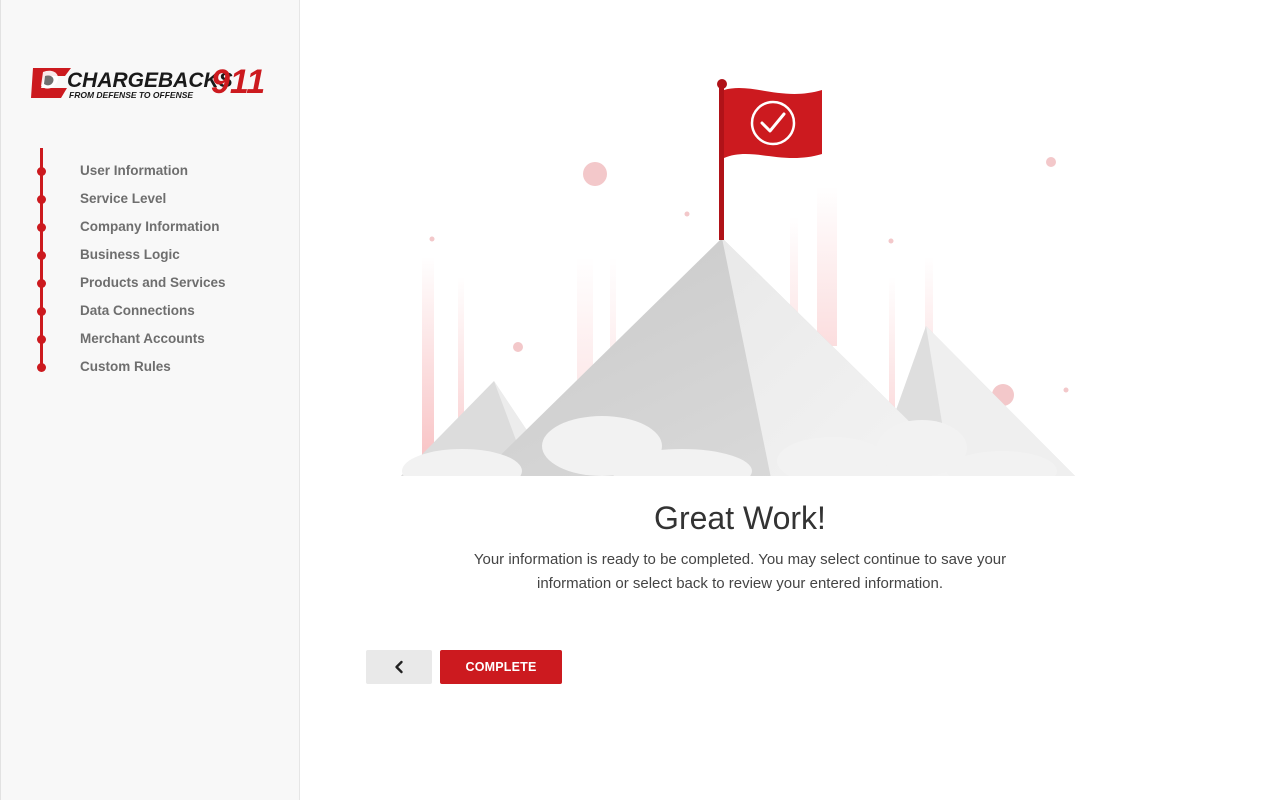  I want to click on step-label: Company Information, so click(150, 226).